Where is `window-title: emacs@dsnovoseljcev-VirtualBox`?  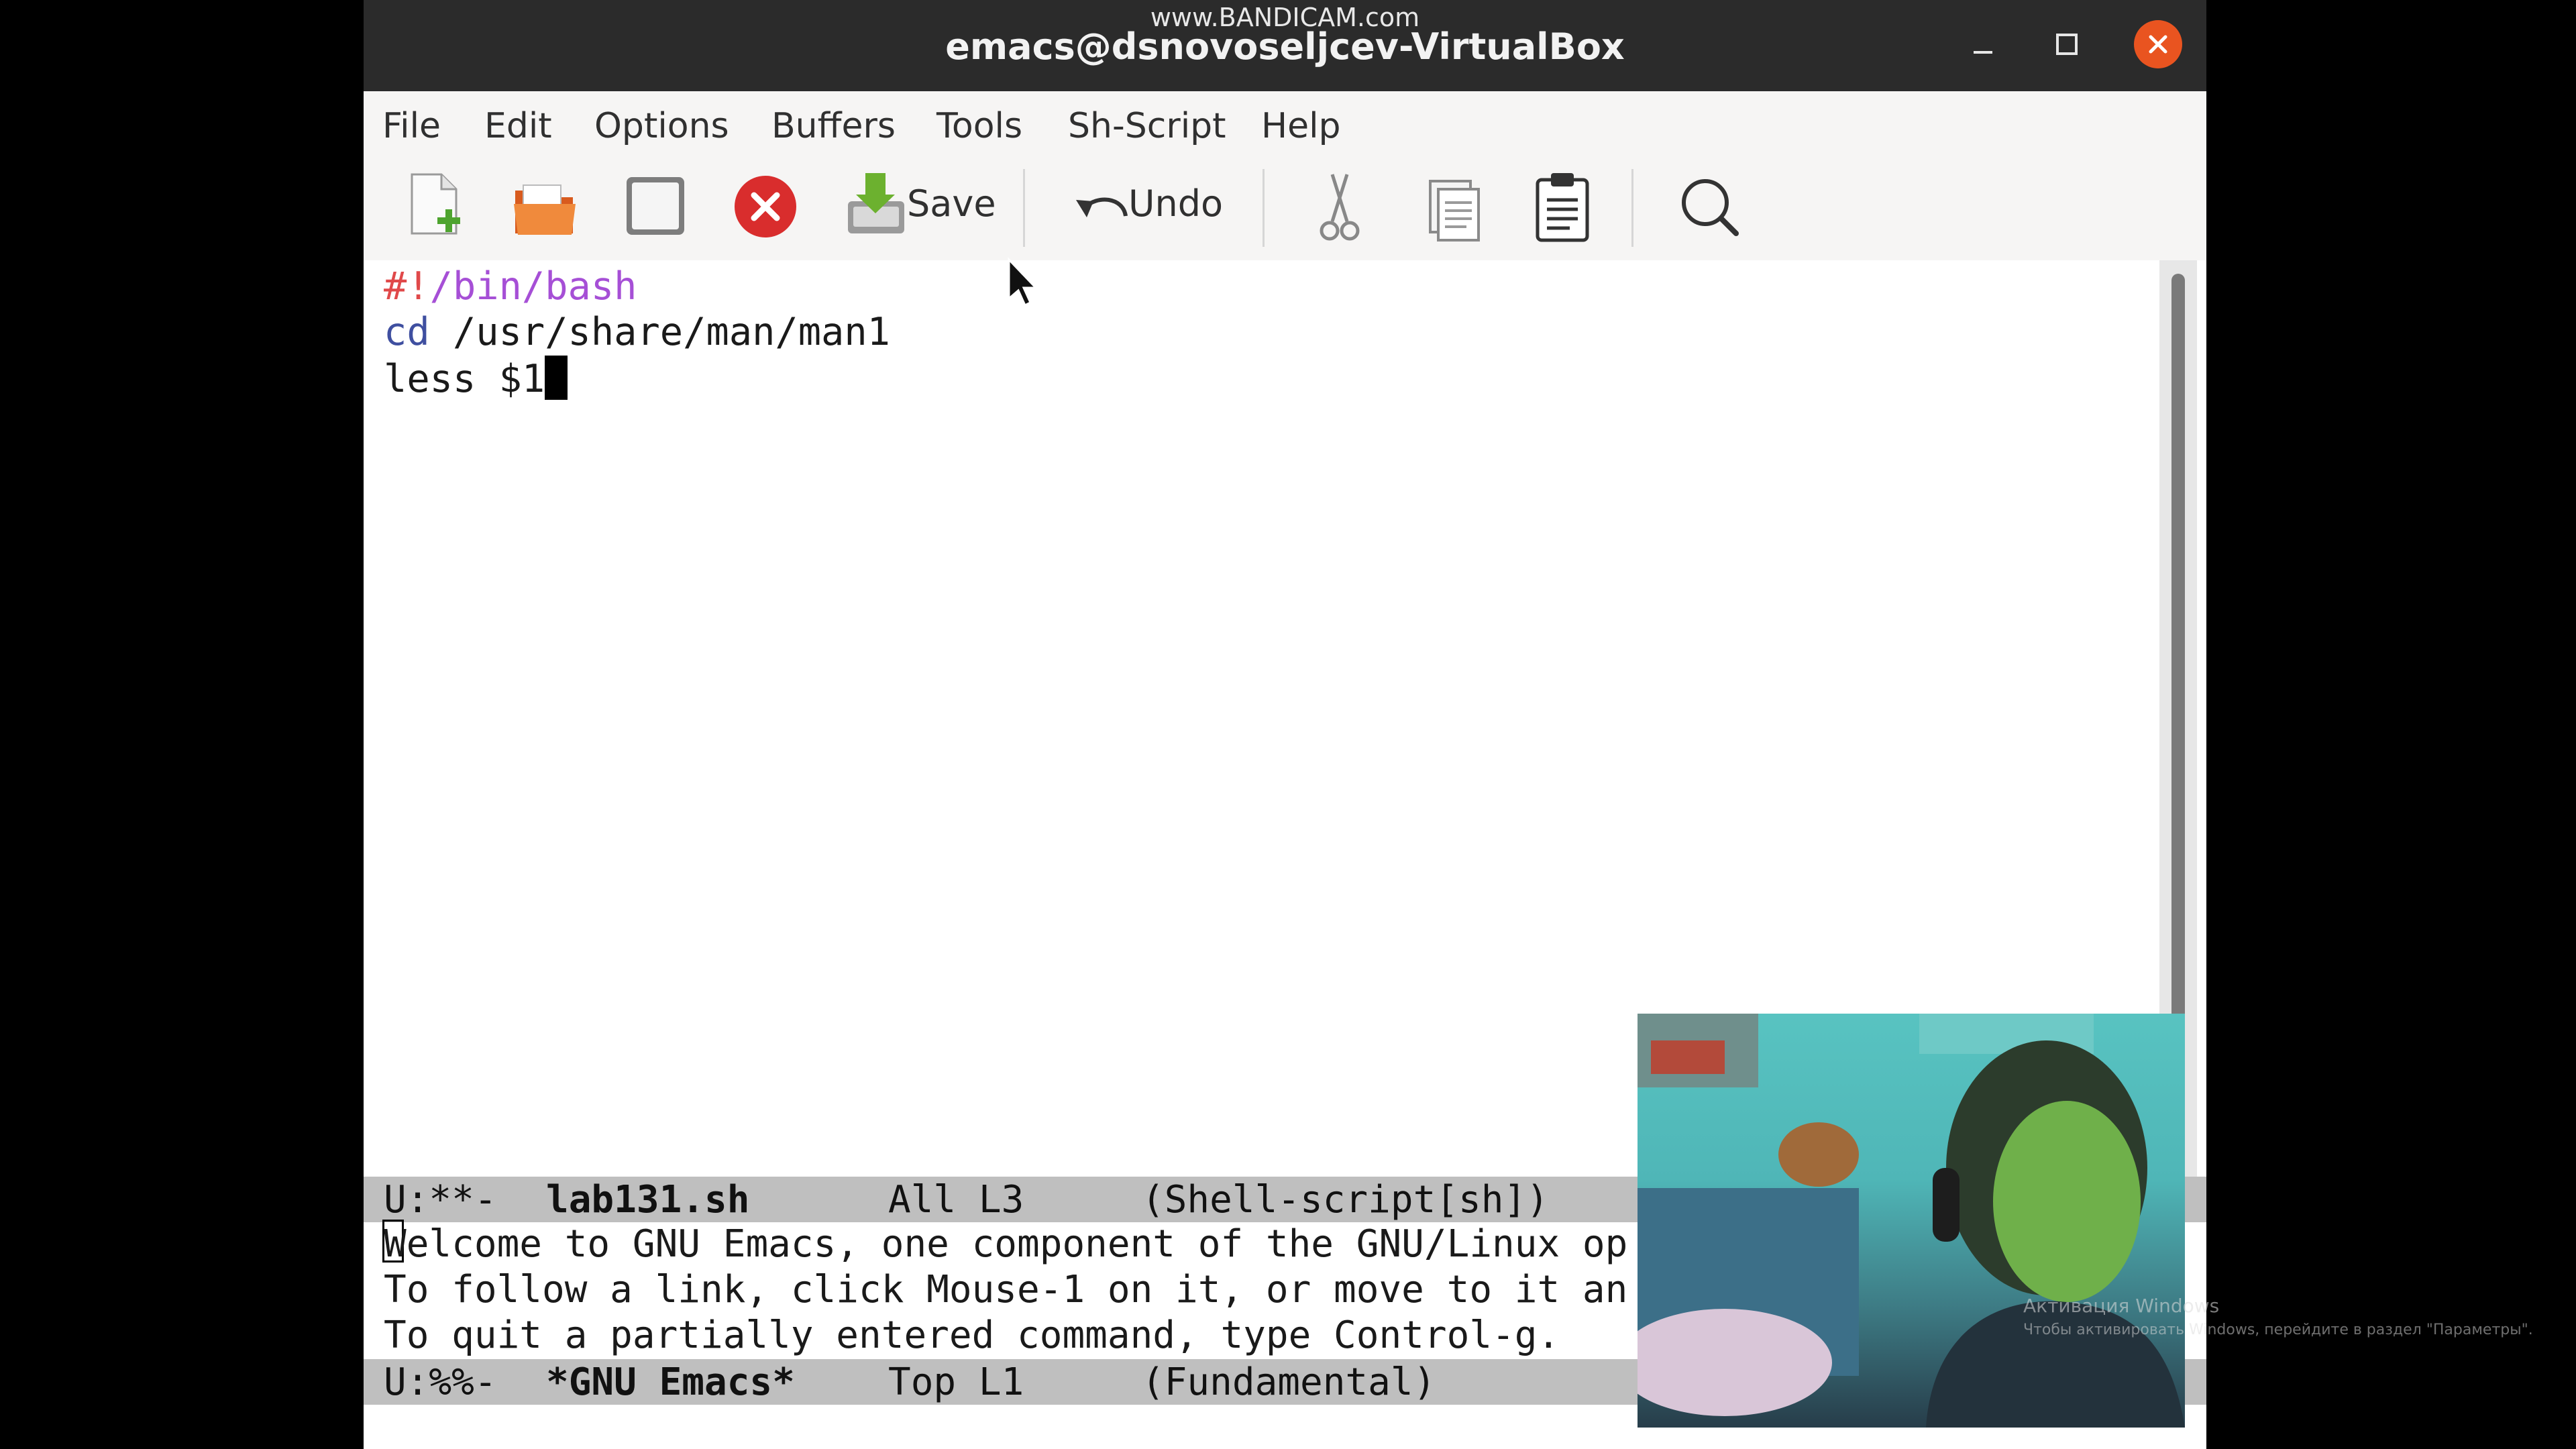
window-title: emacs@dsnovoseljcev-VirtualBox is located at coordinates (1285, 46).